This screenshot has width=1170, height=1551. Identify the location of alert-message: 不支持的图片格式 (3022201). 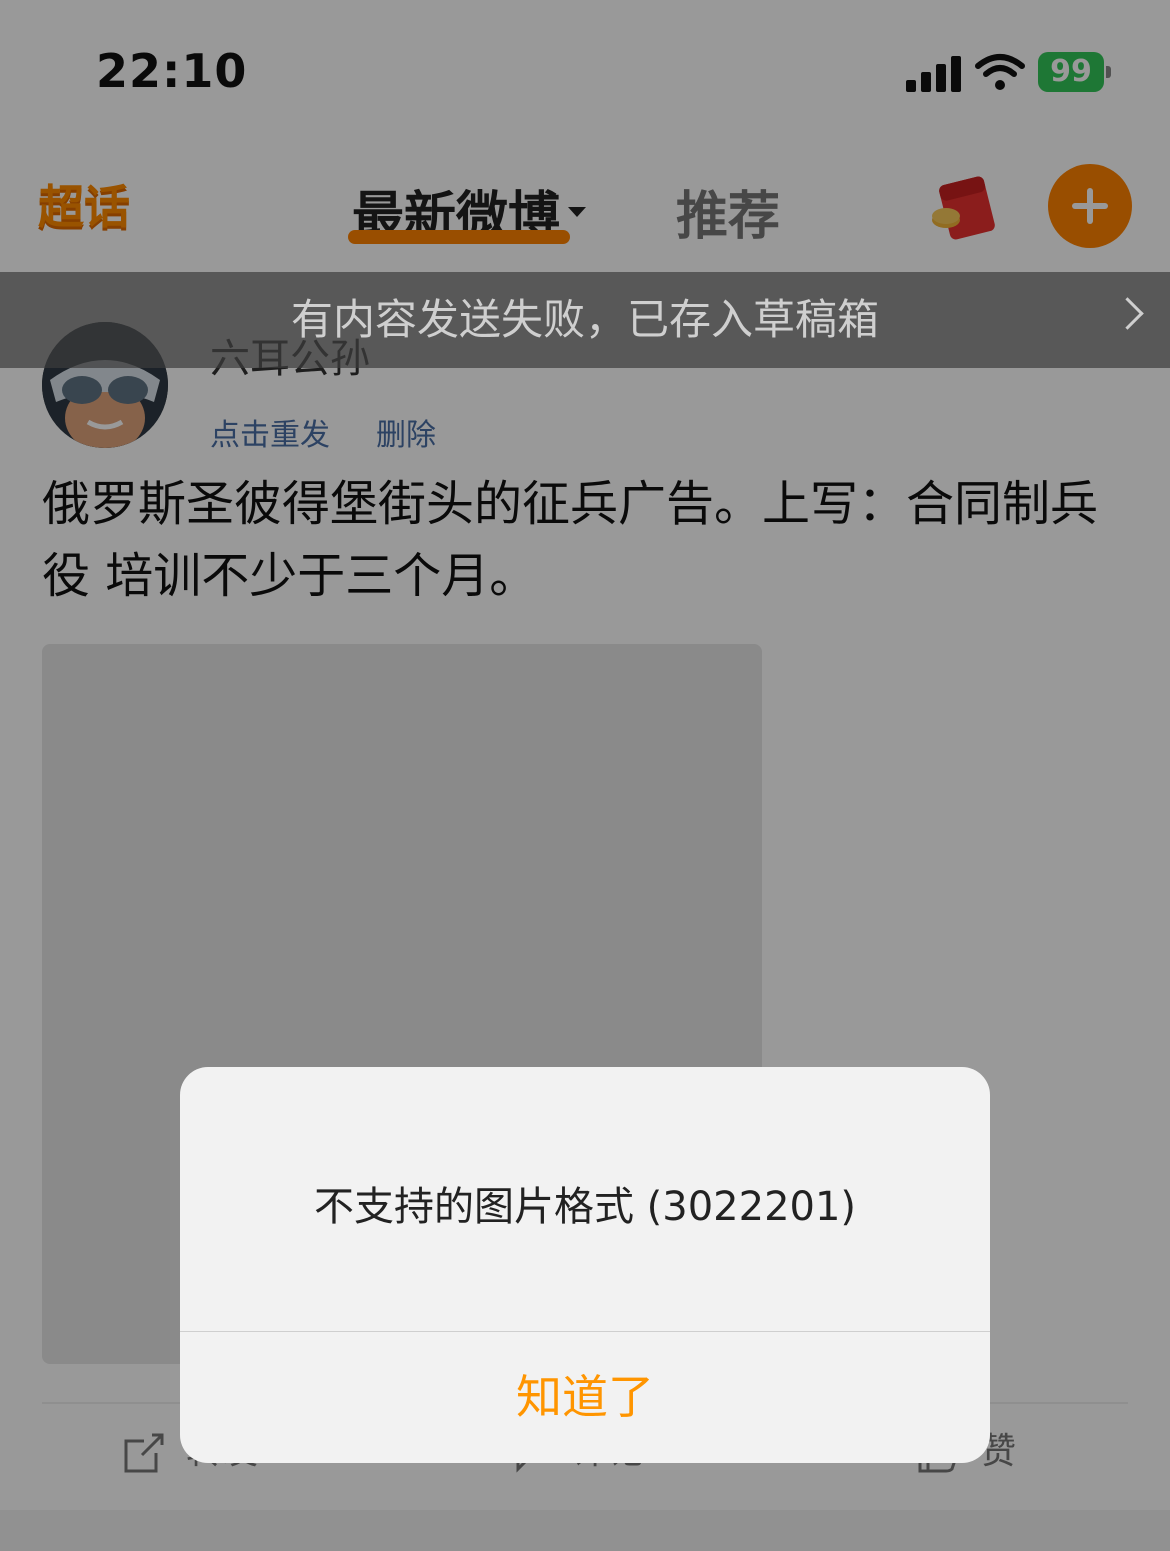
(585, 1207).